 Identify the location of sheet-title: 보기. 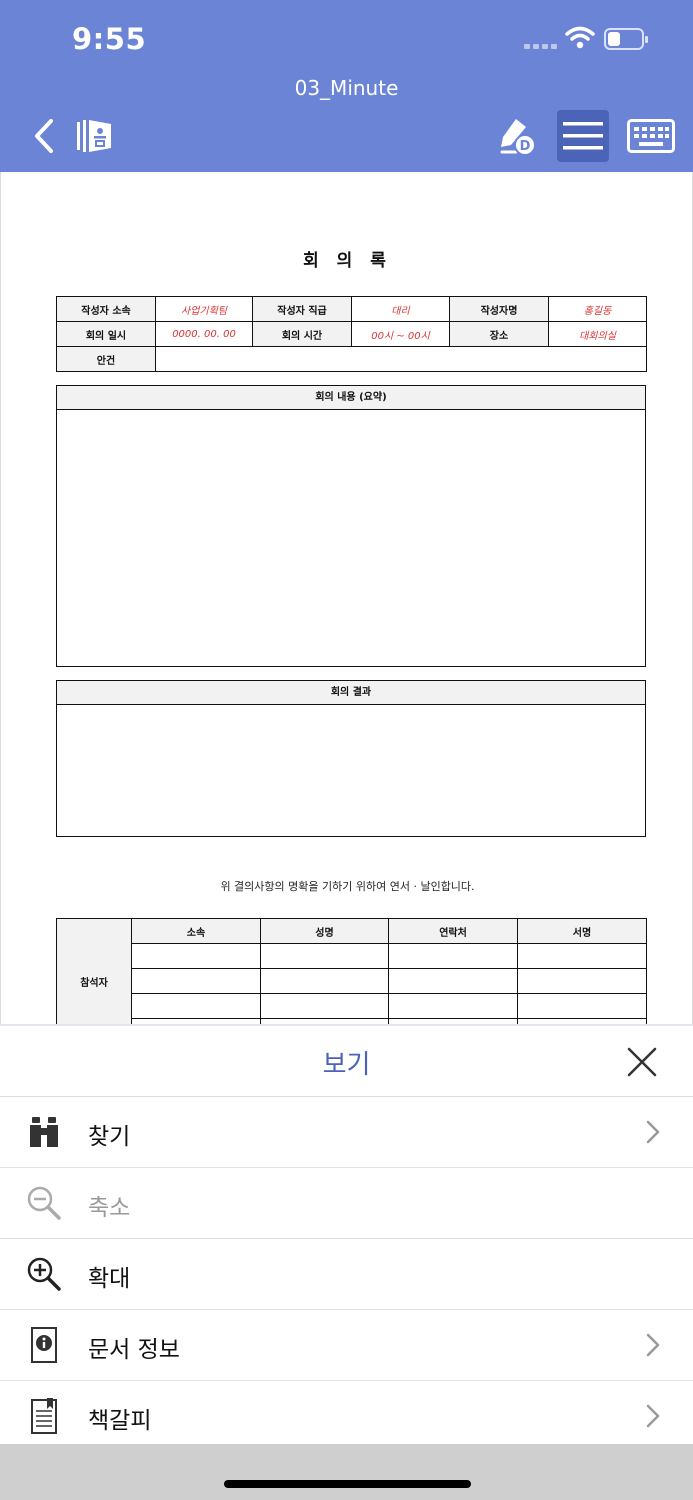
(346, 1065).